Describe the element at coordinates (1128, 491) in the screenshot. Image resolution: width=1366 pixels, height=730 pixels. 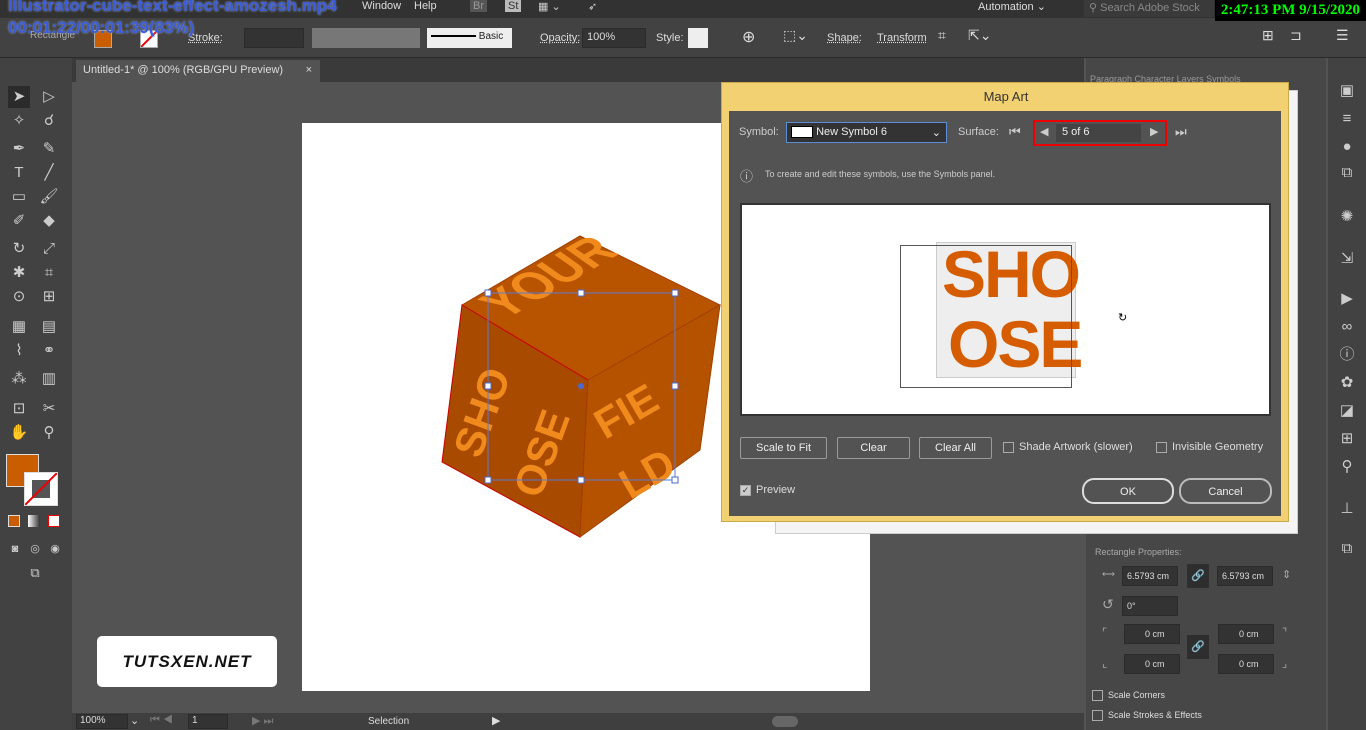
I see `ok-button: OK` at that location.